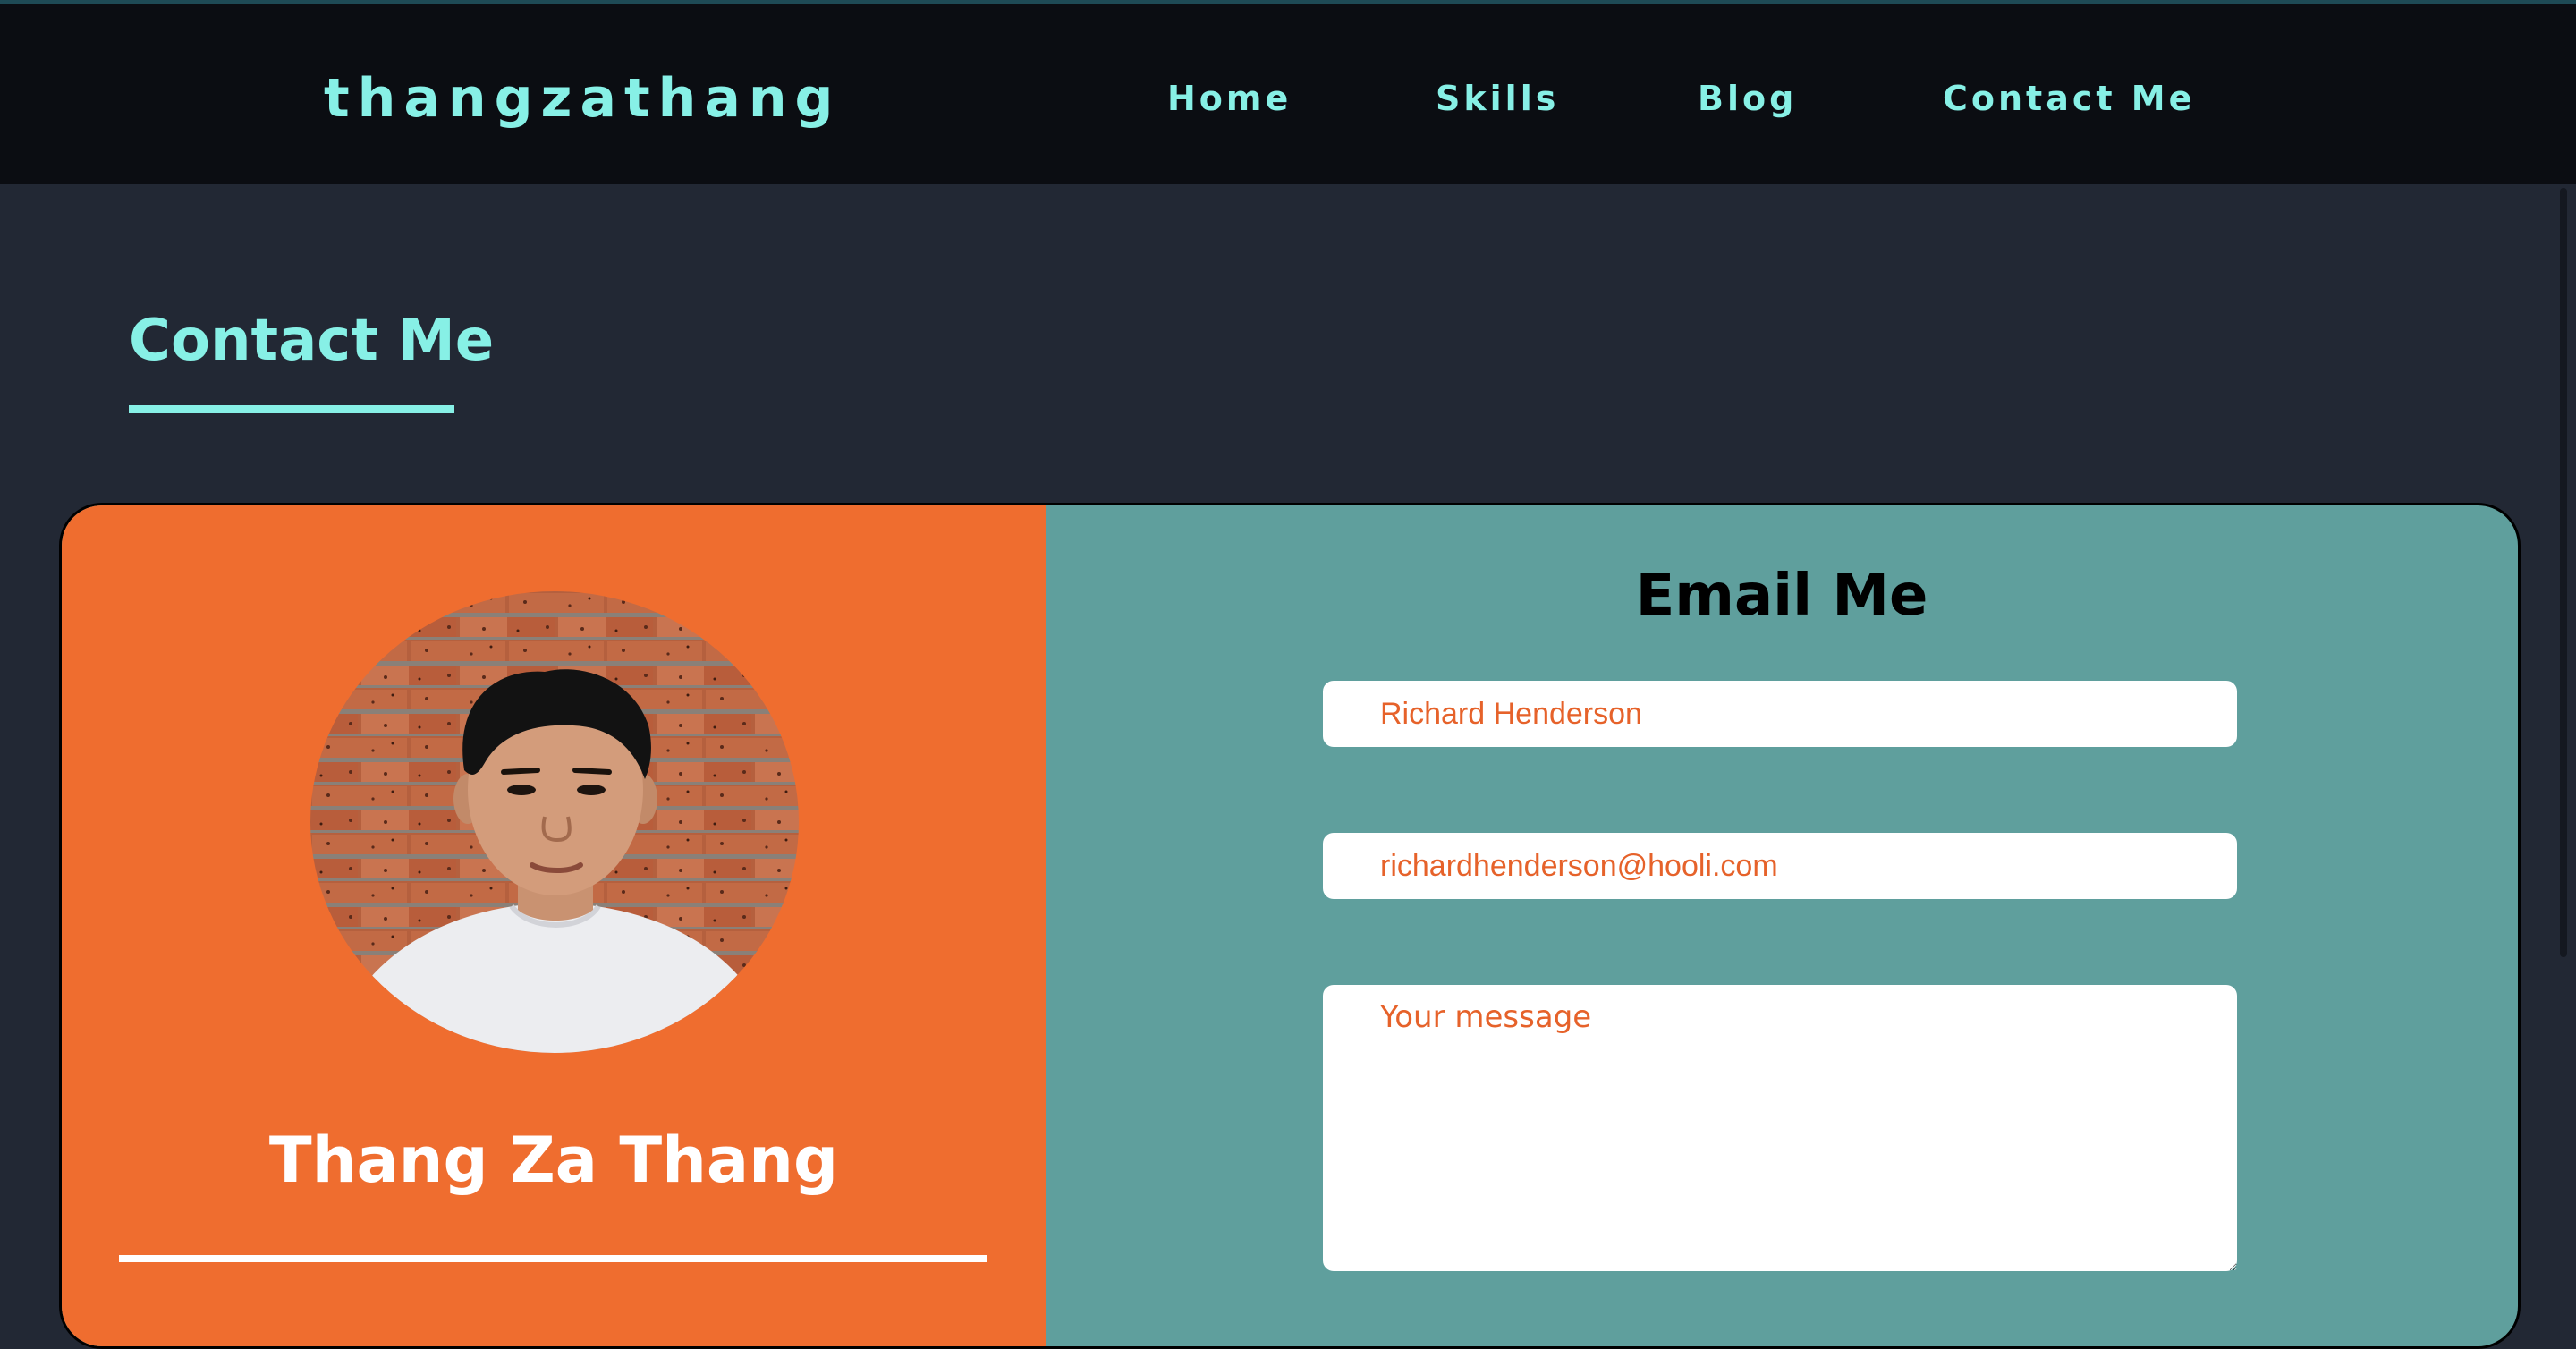 This screenshot has width=2576, height=1349. I want to click on nav-link-contact: Contact Me, so click(2069, 98).